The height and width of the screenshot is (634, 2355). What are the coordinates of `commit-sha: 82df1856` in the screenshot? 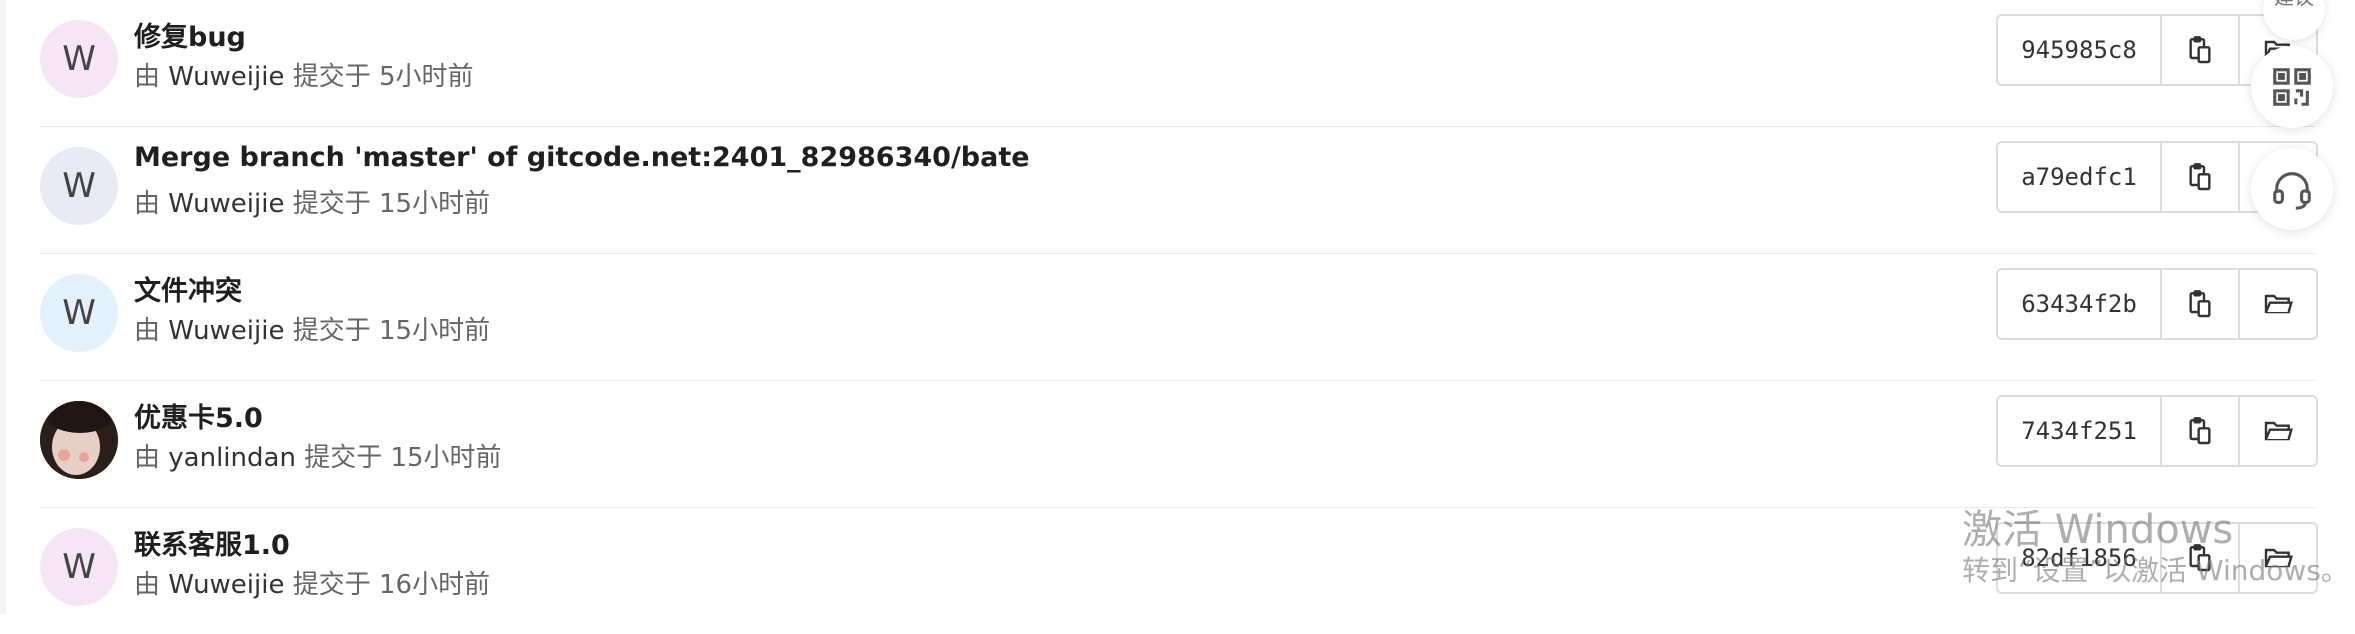 It's located at (2080, 558).